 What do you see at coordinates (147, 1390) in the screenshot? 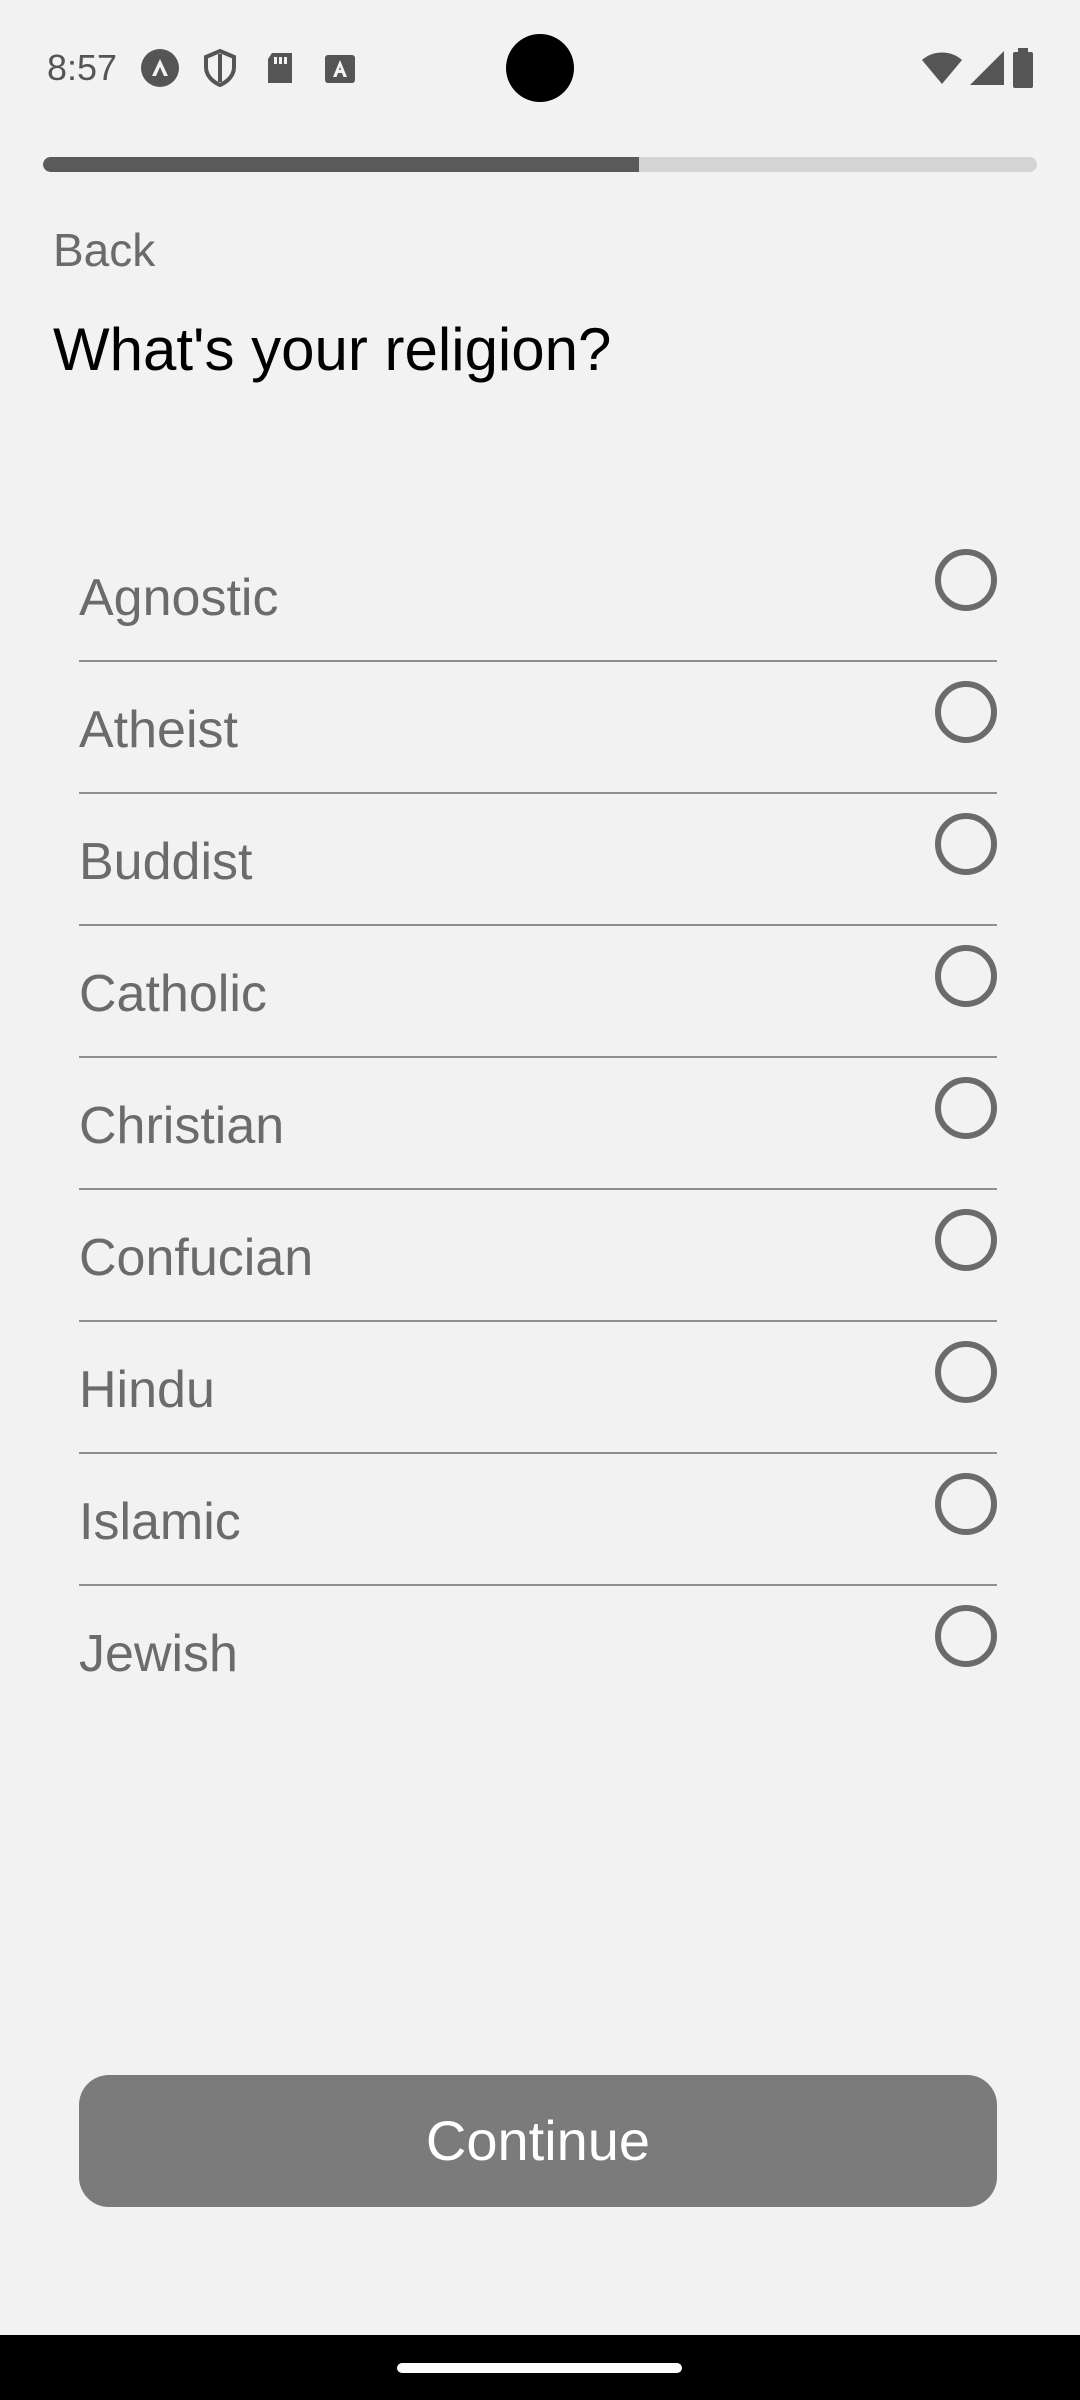
I see `option-label: Hindu` at bounding box center [147, 1390].